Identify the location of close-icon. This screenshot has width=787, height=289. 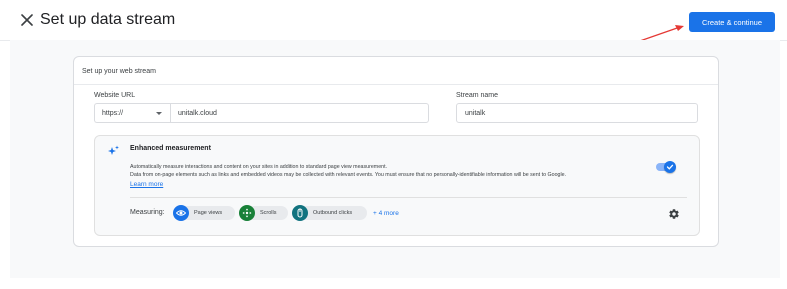
(27, 20).